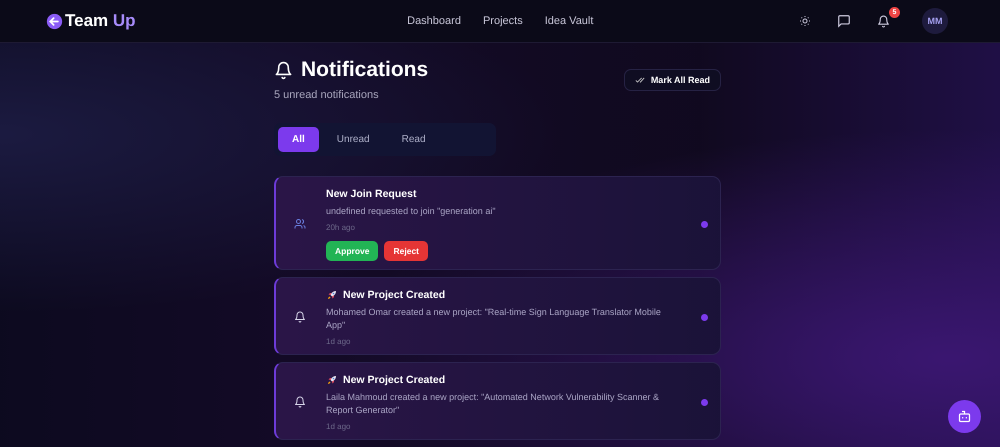 This screenshot has height=447, width=1000. Describe the element at coordinates (493, 403) in the screenshot. I see `notification-message: Laila Mahmoud created a new project: "Automated Network Vulnerability Scanner & Report Generator"` at that location.